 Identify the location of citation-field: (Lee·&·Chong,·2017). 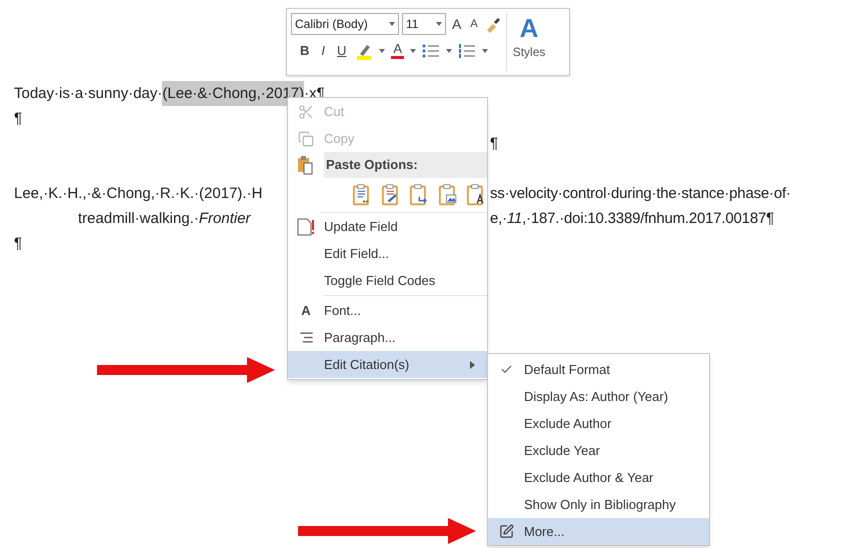
(233, 93).